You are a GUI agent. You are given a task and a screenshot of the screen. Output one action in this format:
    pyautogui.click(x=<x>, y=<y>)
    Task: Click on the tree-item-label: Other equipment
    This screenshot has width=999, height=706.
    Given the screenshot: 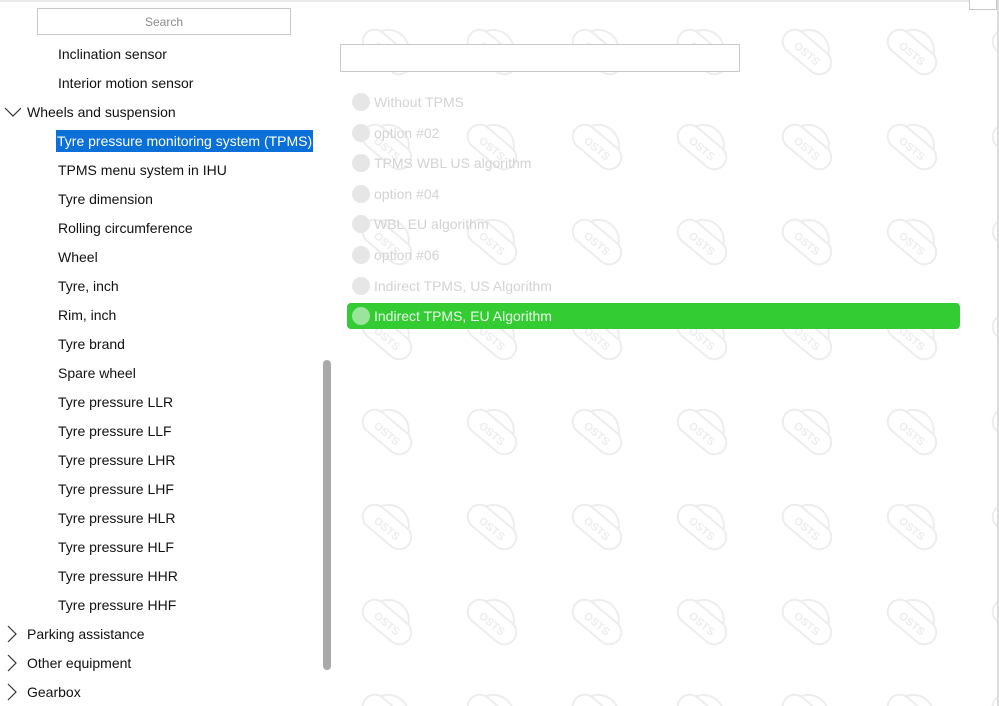 What is the action you would take?
    pyautogui.click(x=79, y=663)
    